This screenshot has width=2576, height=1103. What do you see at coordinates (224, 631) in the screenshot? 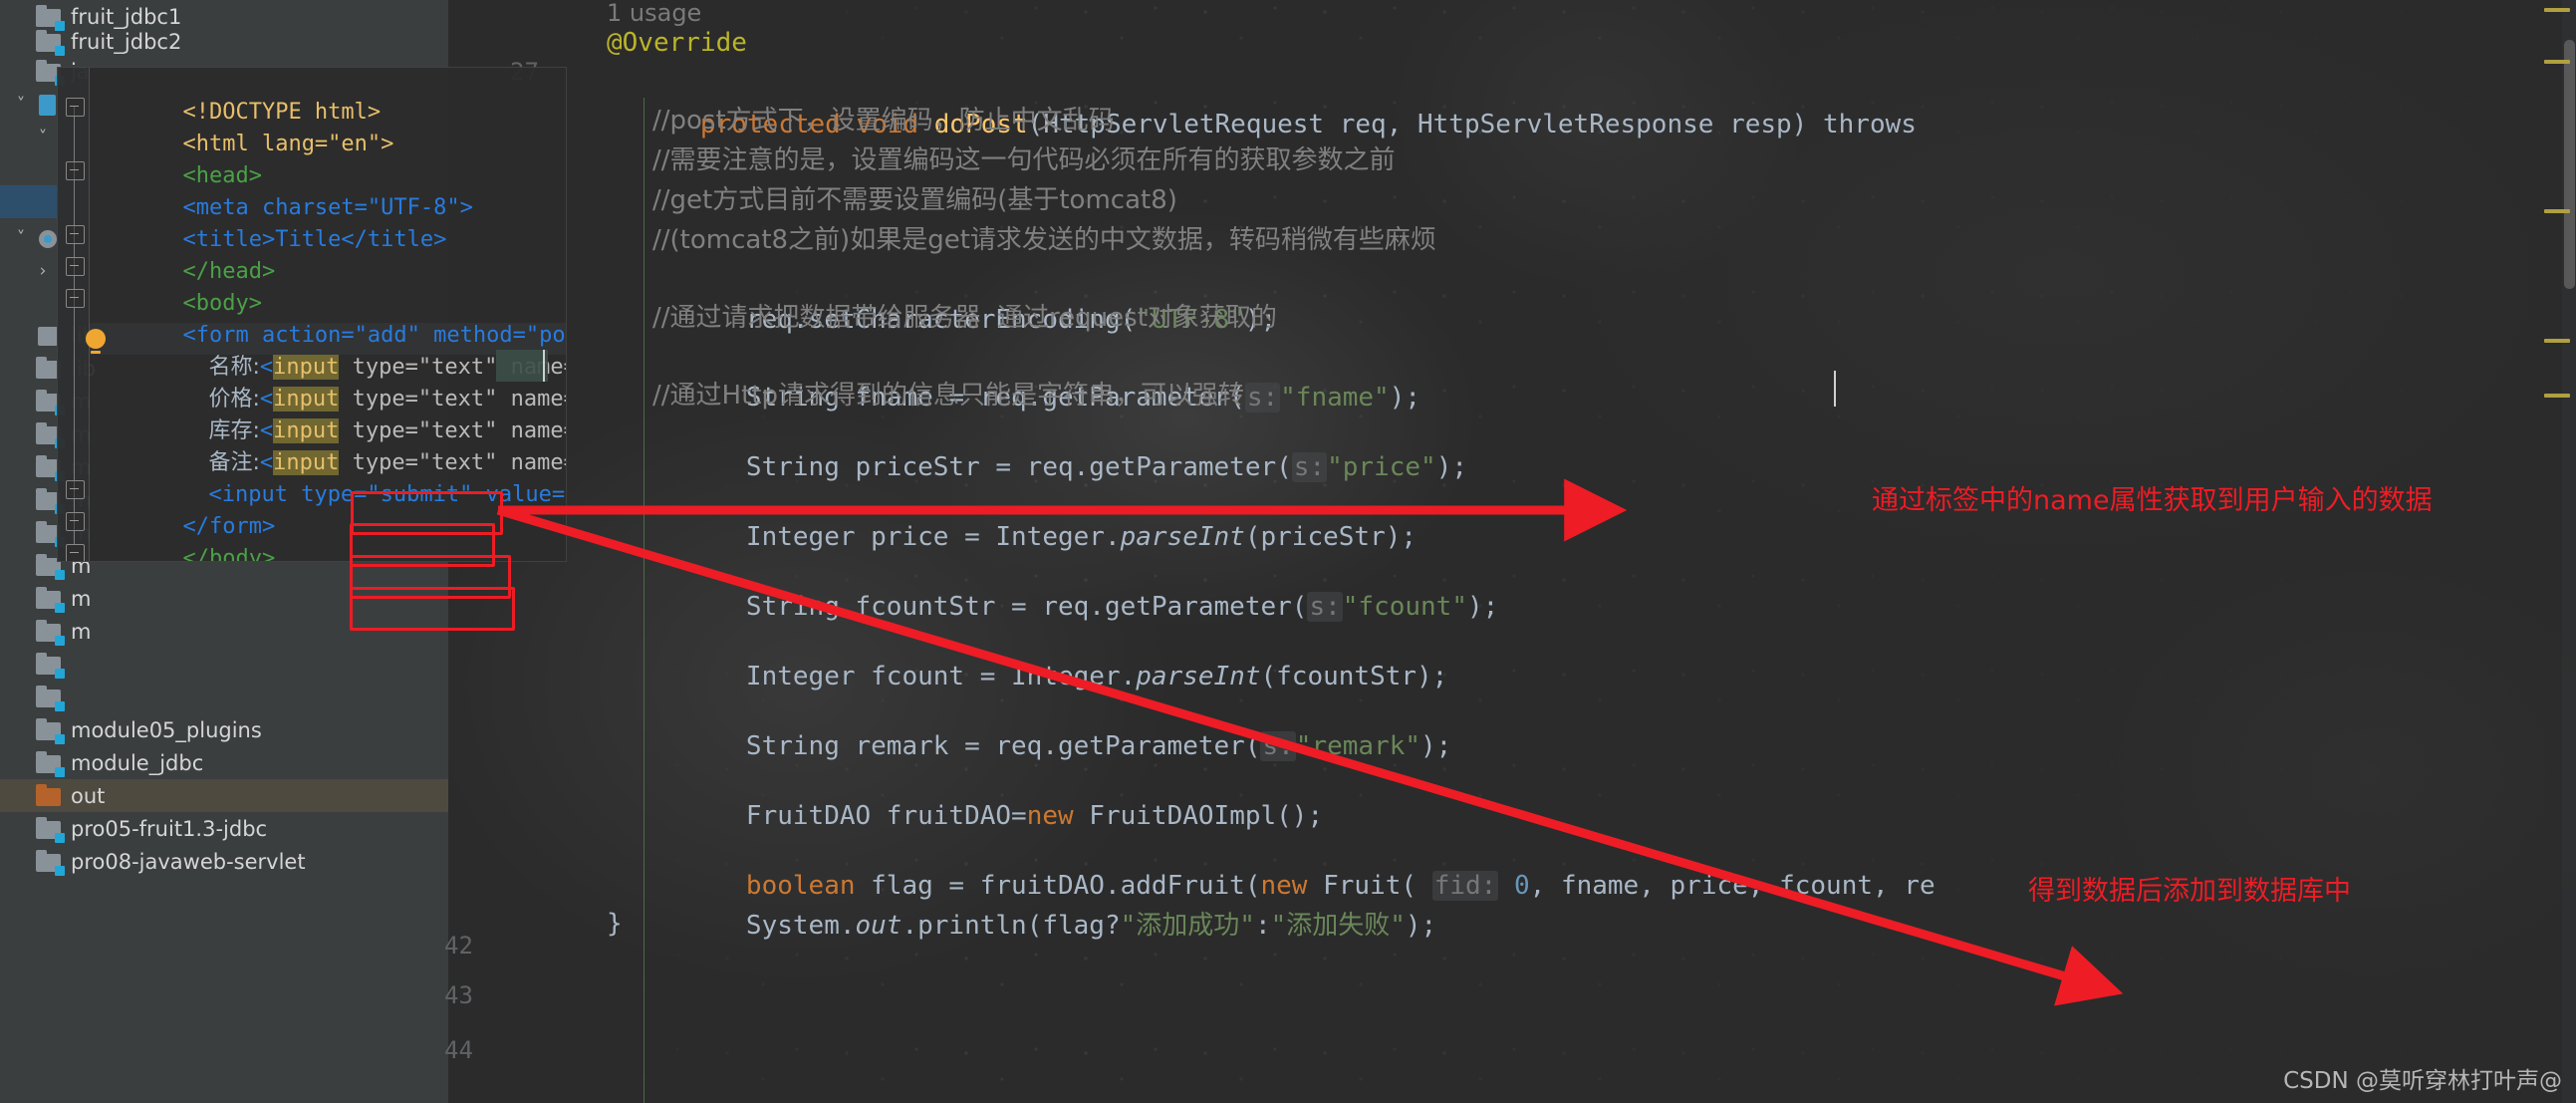
I see `sidebar-item-module-10: m` at bounding box center [224, 631].